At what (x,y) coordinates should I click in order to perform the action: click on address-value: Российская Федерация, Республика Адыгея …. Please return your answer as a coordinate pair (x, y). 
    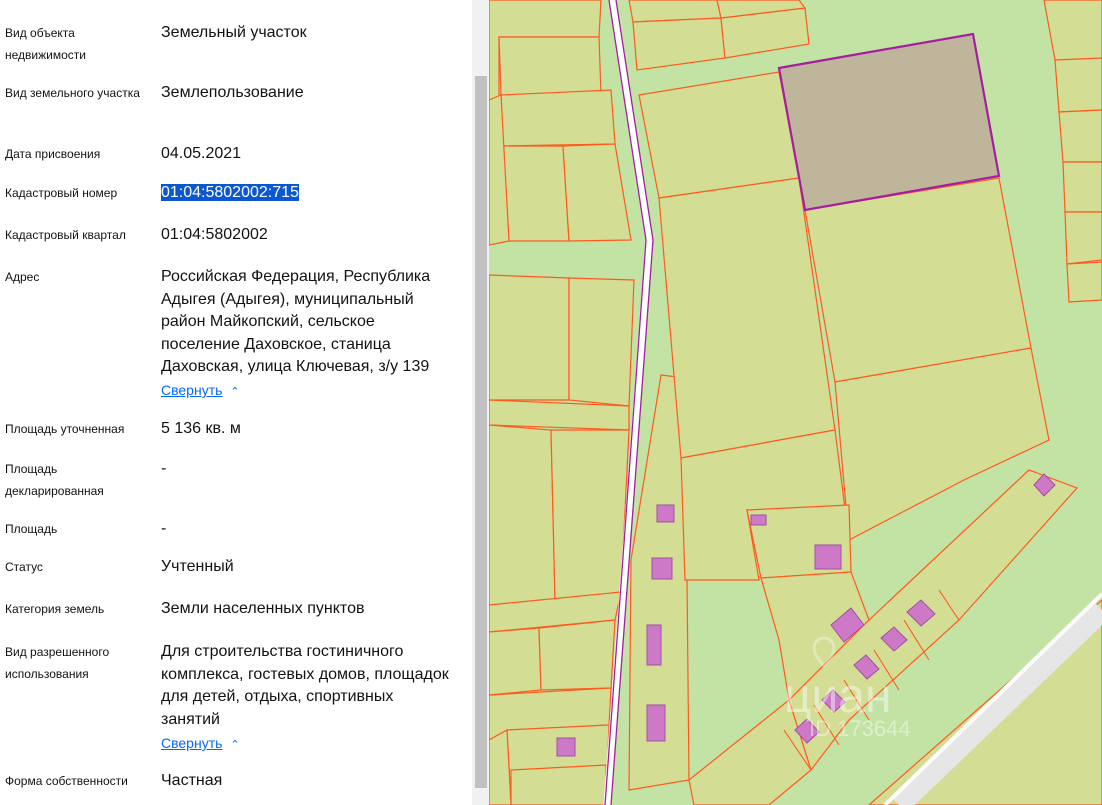
    Looking at the image, I should click on (296, 321).